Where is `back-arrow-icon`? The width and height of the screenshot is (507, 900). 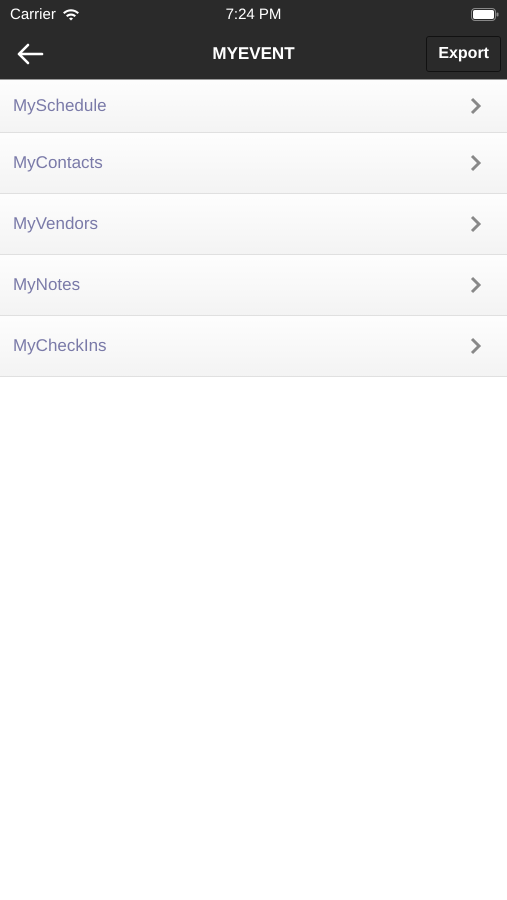
back-arrow-icon is located at coordinates (30, 53).